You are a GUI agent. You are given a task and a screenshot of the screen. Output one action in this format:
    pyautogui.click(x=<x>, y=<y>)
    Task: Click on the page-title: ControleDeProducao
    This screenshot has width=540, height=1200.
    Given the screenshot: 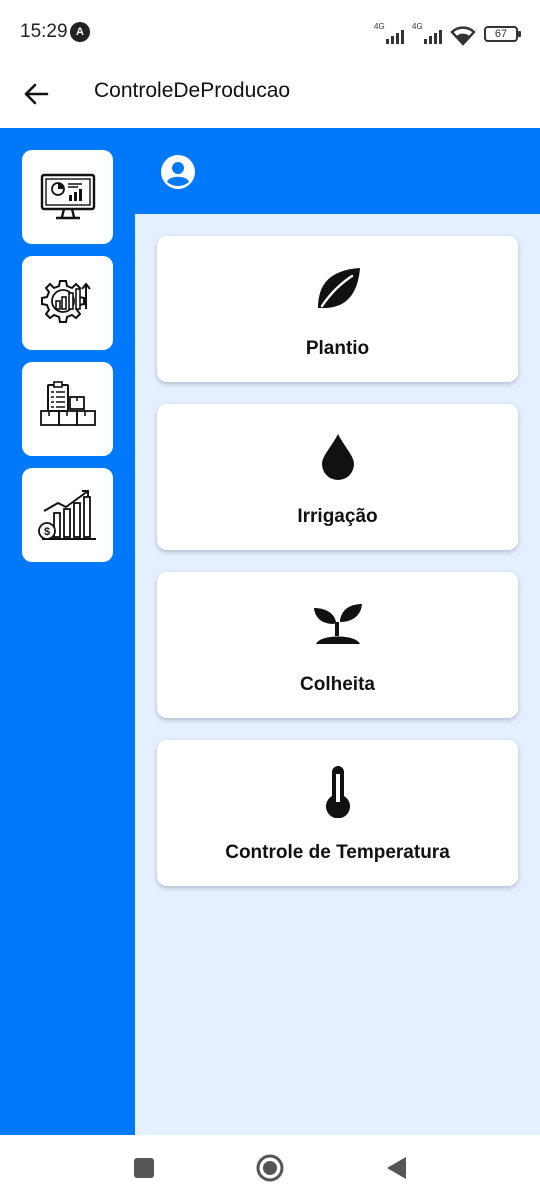 What is the action you would take?
    pyautogui.click(x=192, y=90)
    